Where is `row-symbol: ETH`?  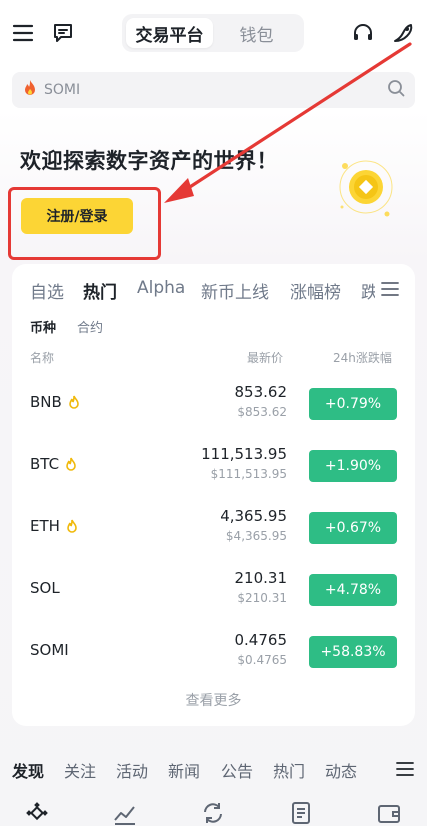 row-symbol: ETH is located at coordinates (54, 526).